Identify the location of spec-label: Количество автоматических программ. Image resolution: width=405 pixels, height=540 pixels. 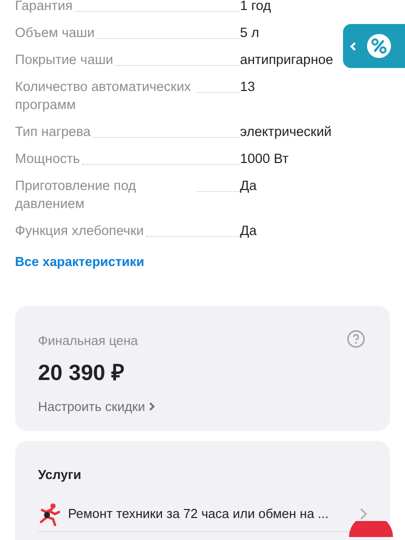
(103, 96).